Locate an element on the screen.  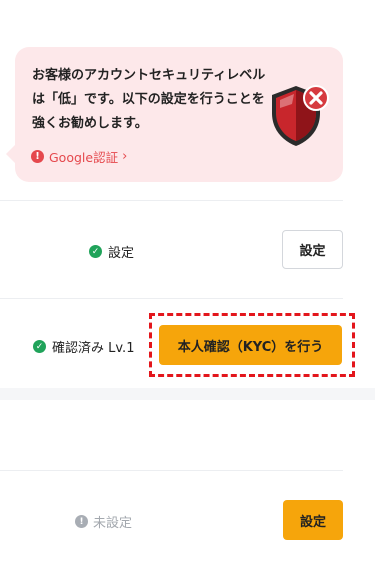
chevron-right-icon: › is located at coordinates (125, 156).